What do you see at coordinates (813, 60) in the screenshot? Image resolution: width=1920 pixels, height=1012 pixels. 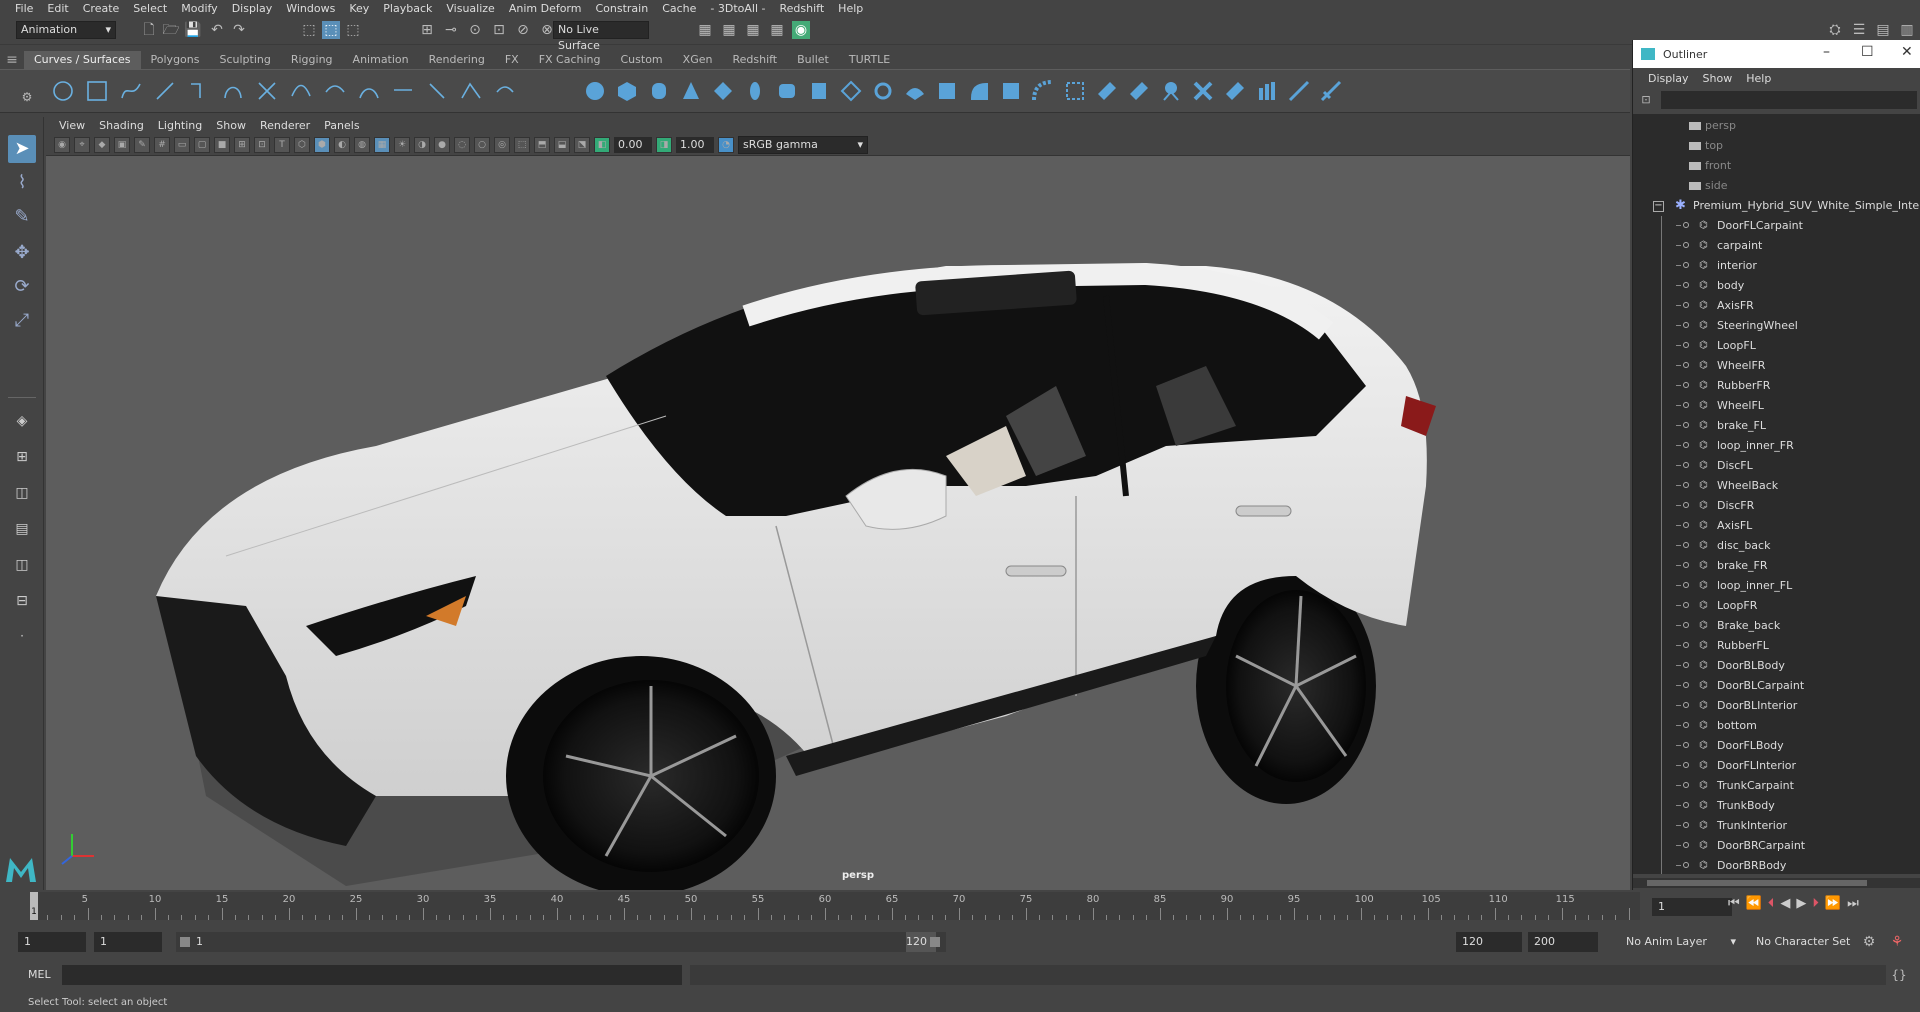 I see `shelf-tab-11: Bullet` at bounding box center [813, 60].